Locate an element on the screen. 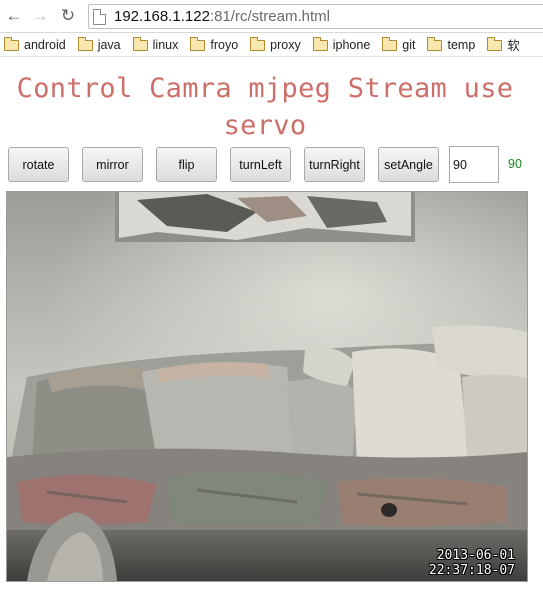 This screenshot has height=592, width=543. bookmark-folder-java: java is located at coordinates (99, 44).